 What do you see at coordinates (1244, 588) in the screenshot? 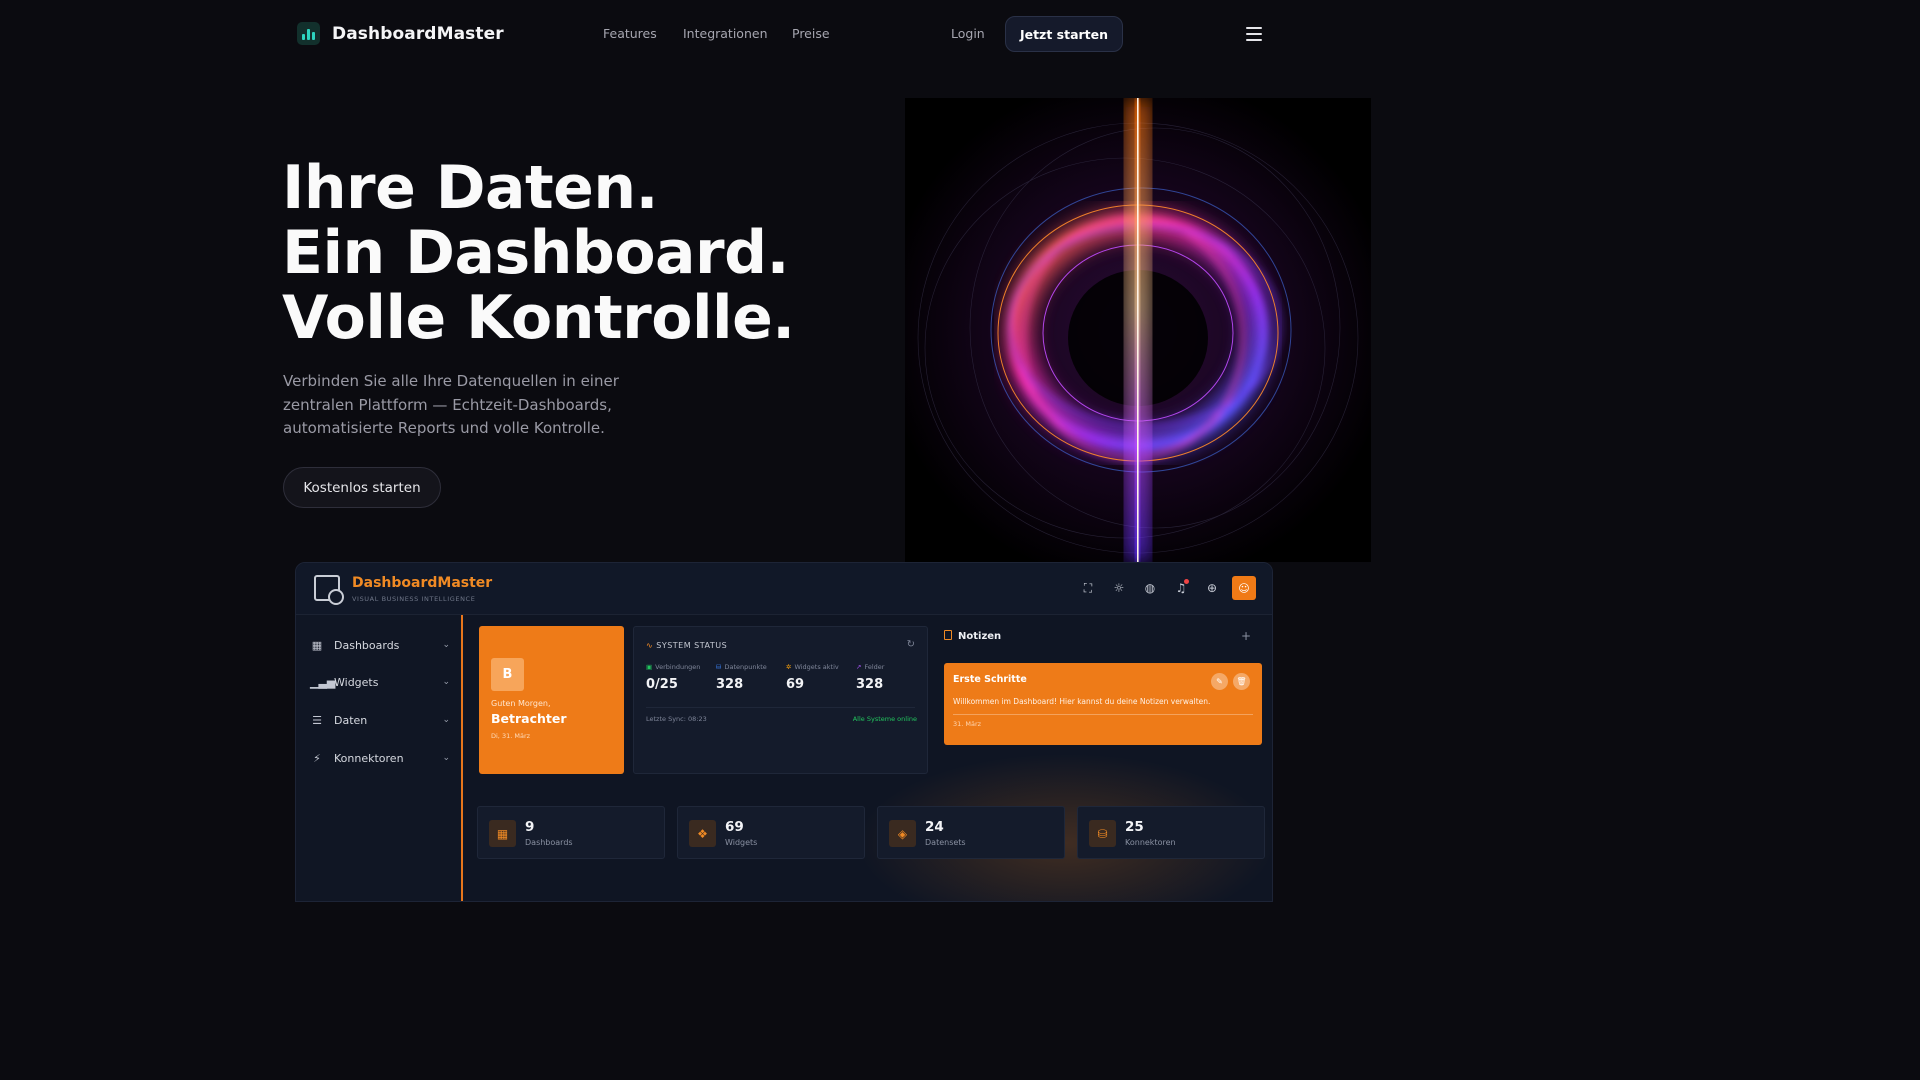
I see `user-icon: ☺` at bounding box center [1244, 588].